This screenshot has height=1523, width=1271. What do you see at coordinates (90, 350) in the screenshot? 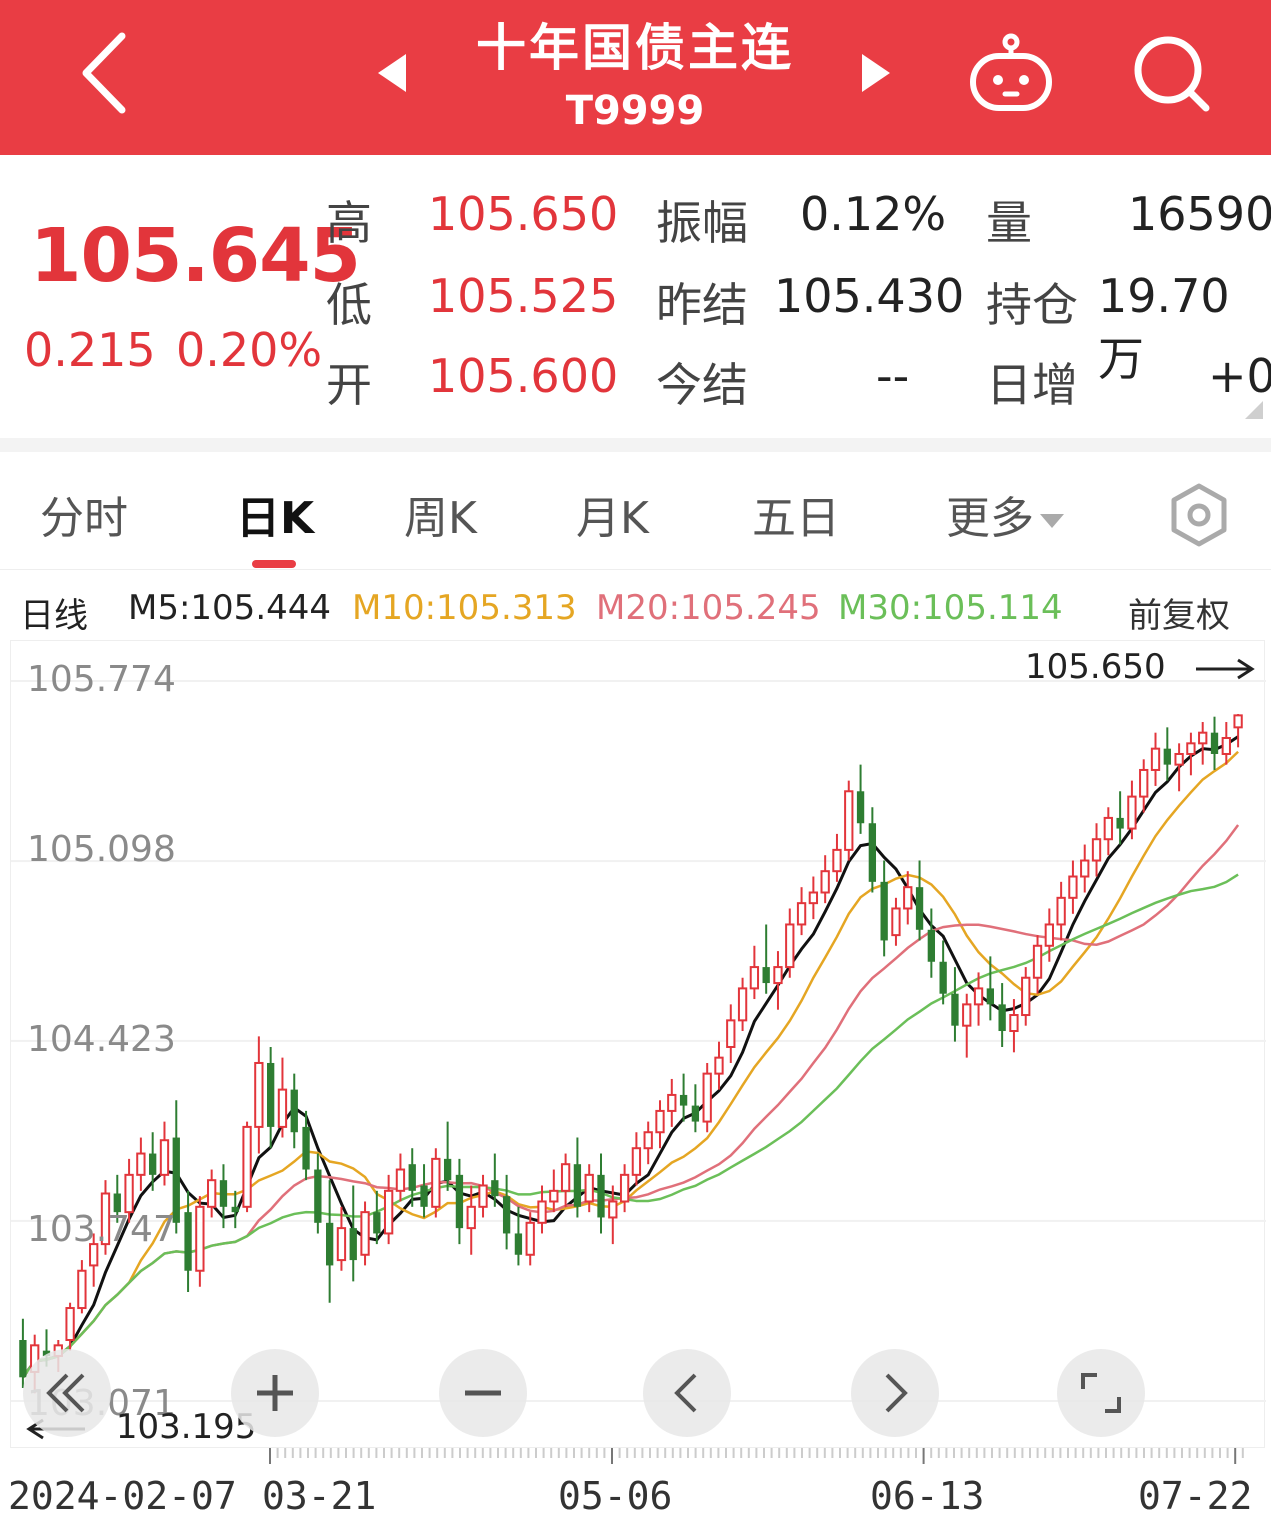
I see `price-change: 0.215` at bounding box center [90, 350].